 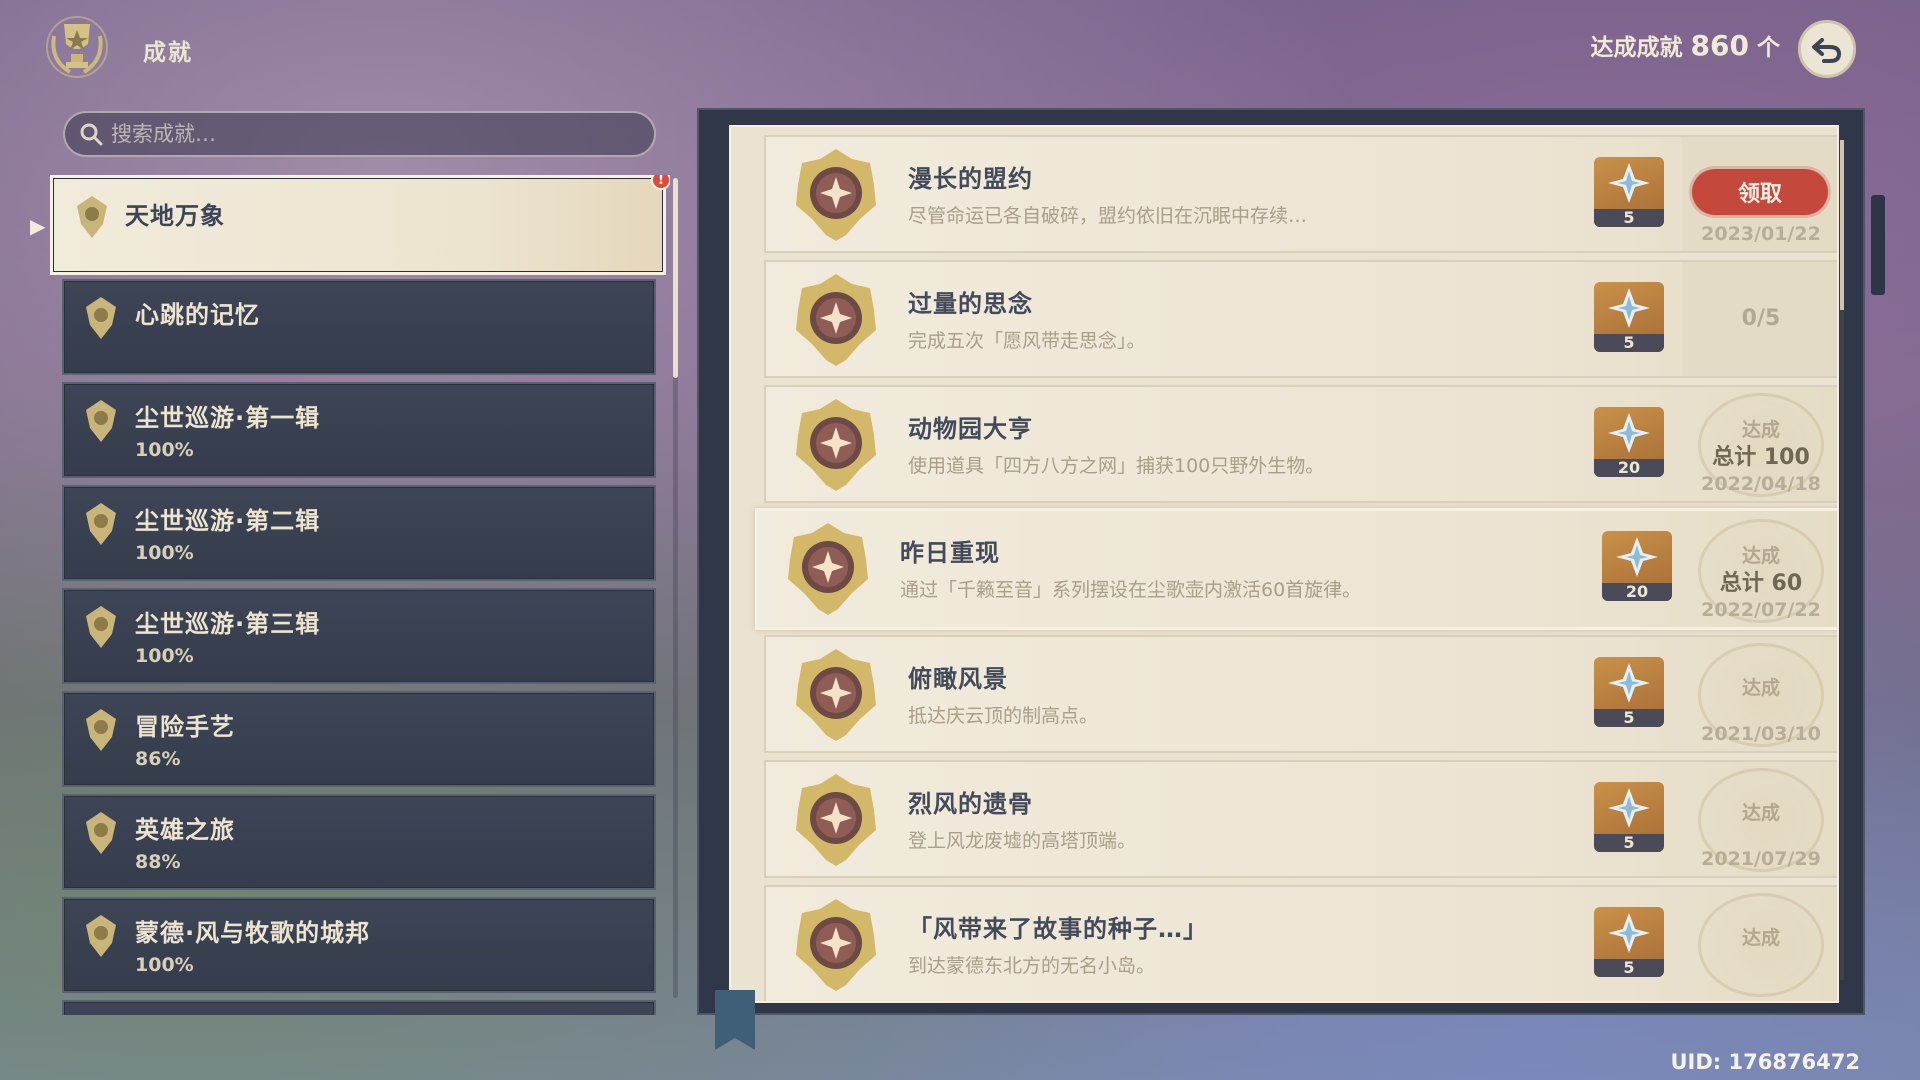 I want to click on achievement-row: 烈风的遗骨 登上风龙废墟的高塔顶端。 5 达成 2021/07/29, so click(x=1300, y=819).